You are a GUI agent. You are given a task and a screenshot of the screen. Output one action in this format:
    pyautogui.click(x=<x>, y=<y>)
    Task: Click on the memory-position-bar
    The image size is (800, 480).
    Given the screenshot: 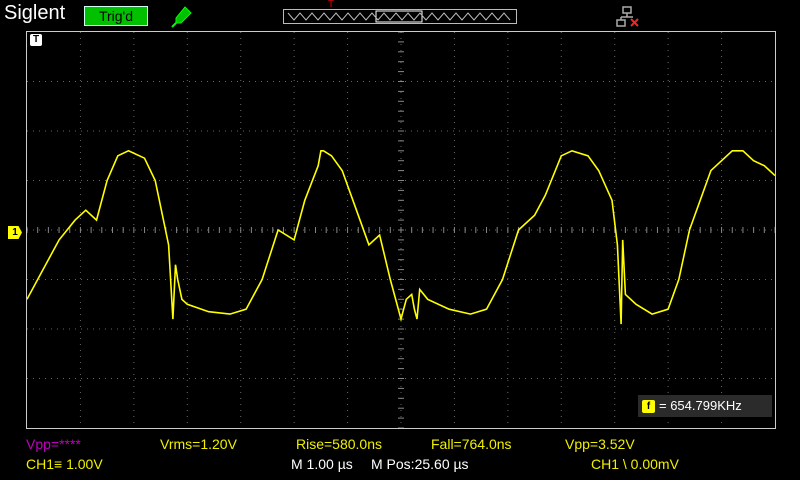 What is the action you would take?
    pyautogui.click(x=400, y=16)
    